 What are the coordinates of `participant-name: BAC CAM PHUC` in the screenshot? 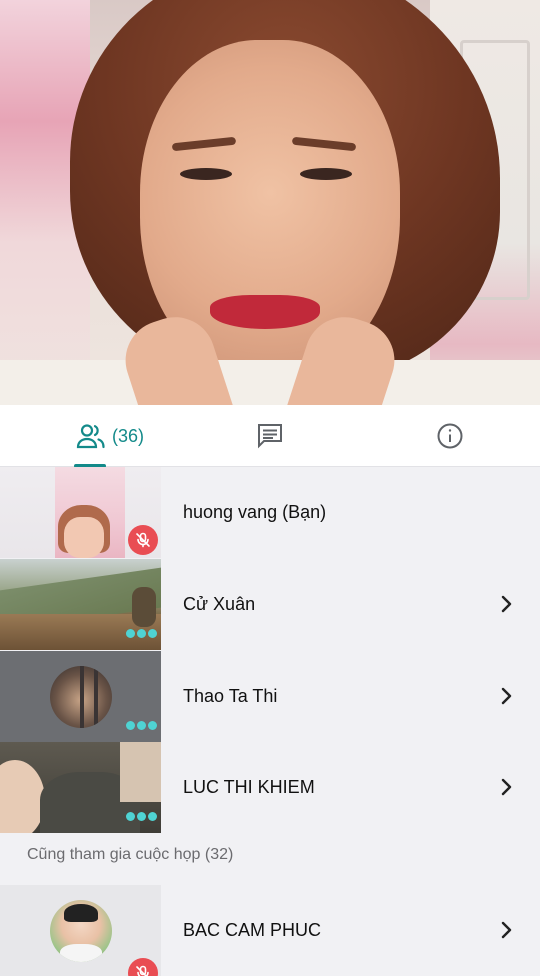 It's located at (252, 930).